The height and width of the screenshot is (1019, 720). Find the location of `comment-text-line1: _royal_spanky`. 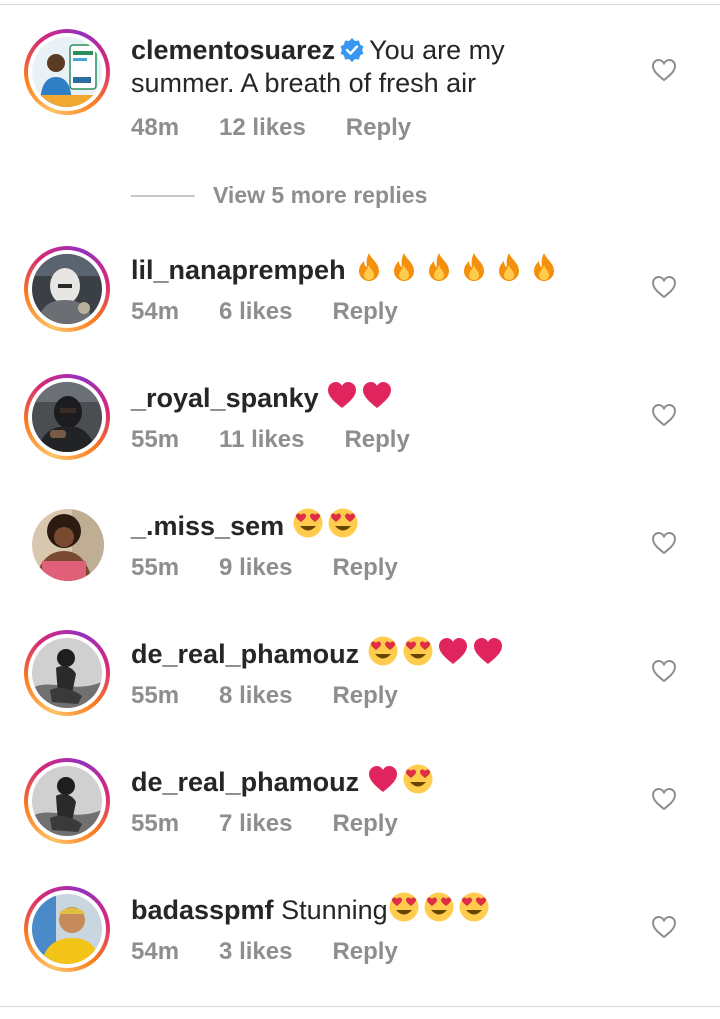

comment-text-line1: _royal_spanky is located at coordinates (262, 399).